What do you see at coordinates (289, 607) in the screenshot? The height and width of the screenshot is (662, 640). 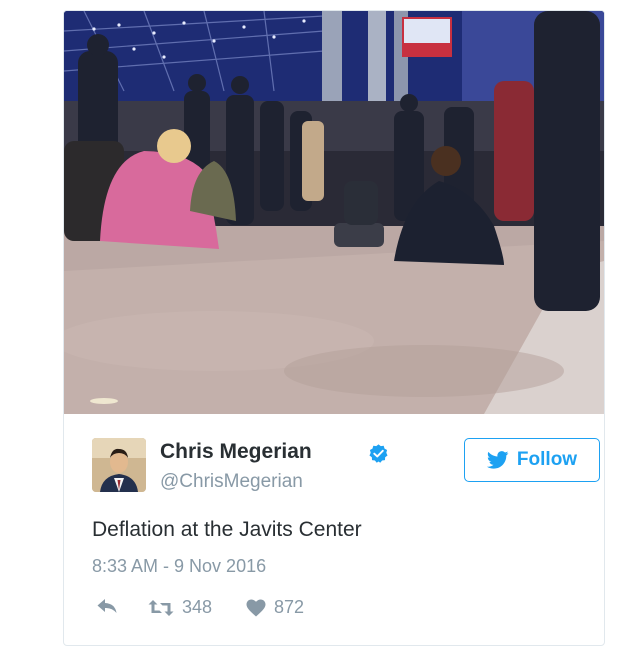 I see `like-count: 872` at bounding box center [289, 607].